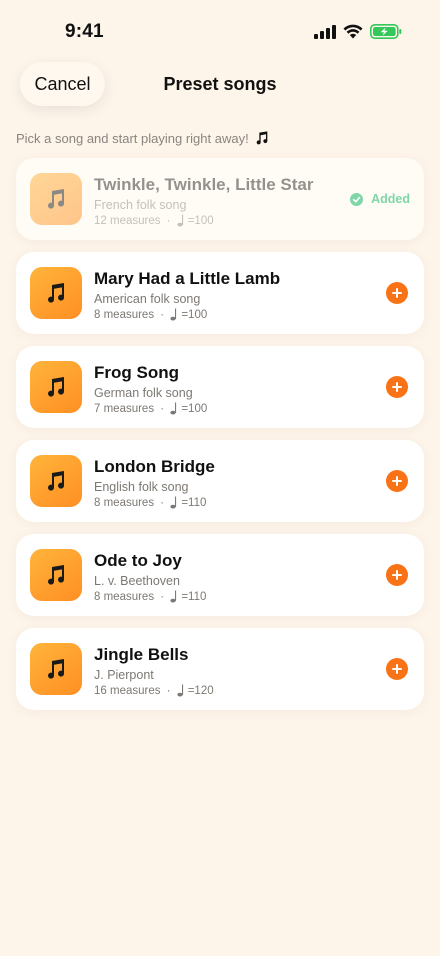 This screenshot has height=956, width=440. What do you see at coordinates (140, 205) in the screenshot?
I see `song-origin: French folk song` at bounding box center [140, 205].